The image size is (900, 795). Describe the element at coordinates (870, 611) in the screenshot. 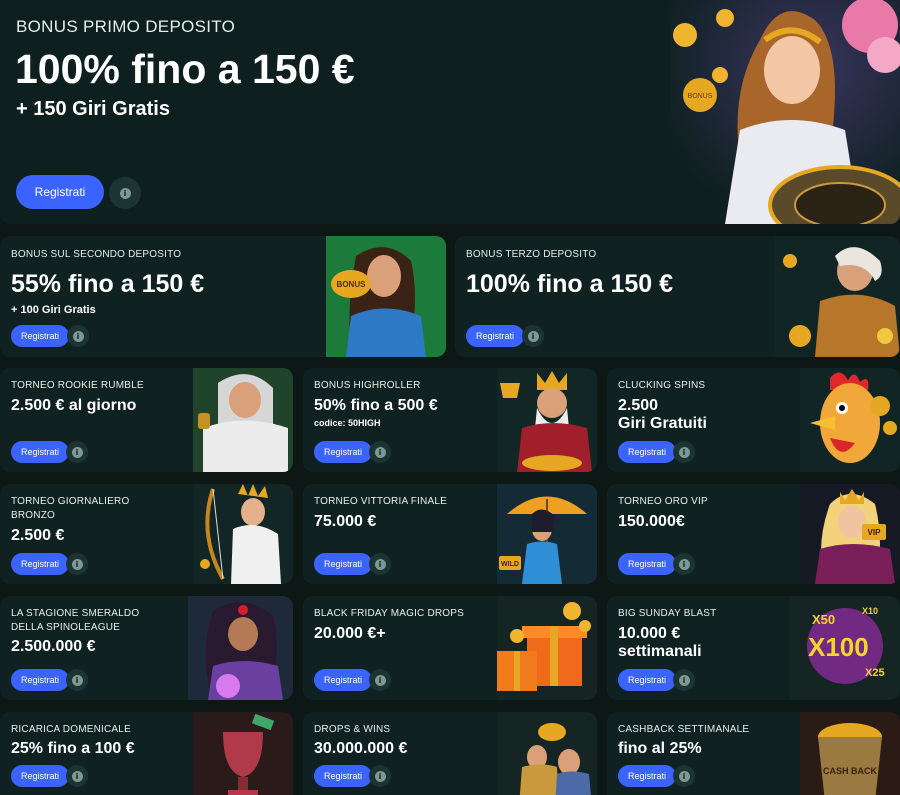

I see `multiplier-x10: X10` at that location.